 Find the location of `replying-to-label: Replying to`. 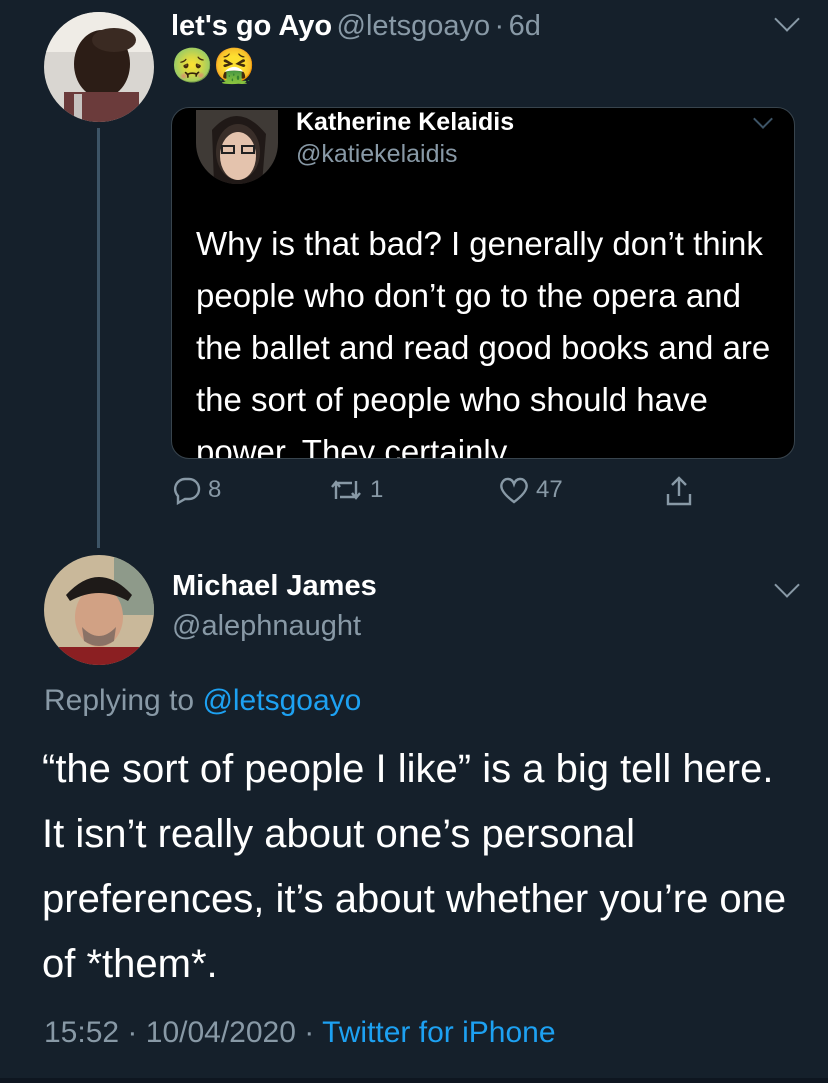

replying-to-label: Replying to is located at coordinates (119, 700).